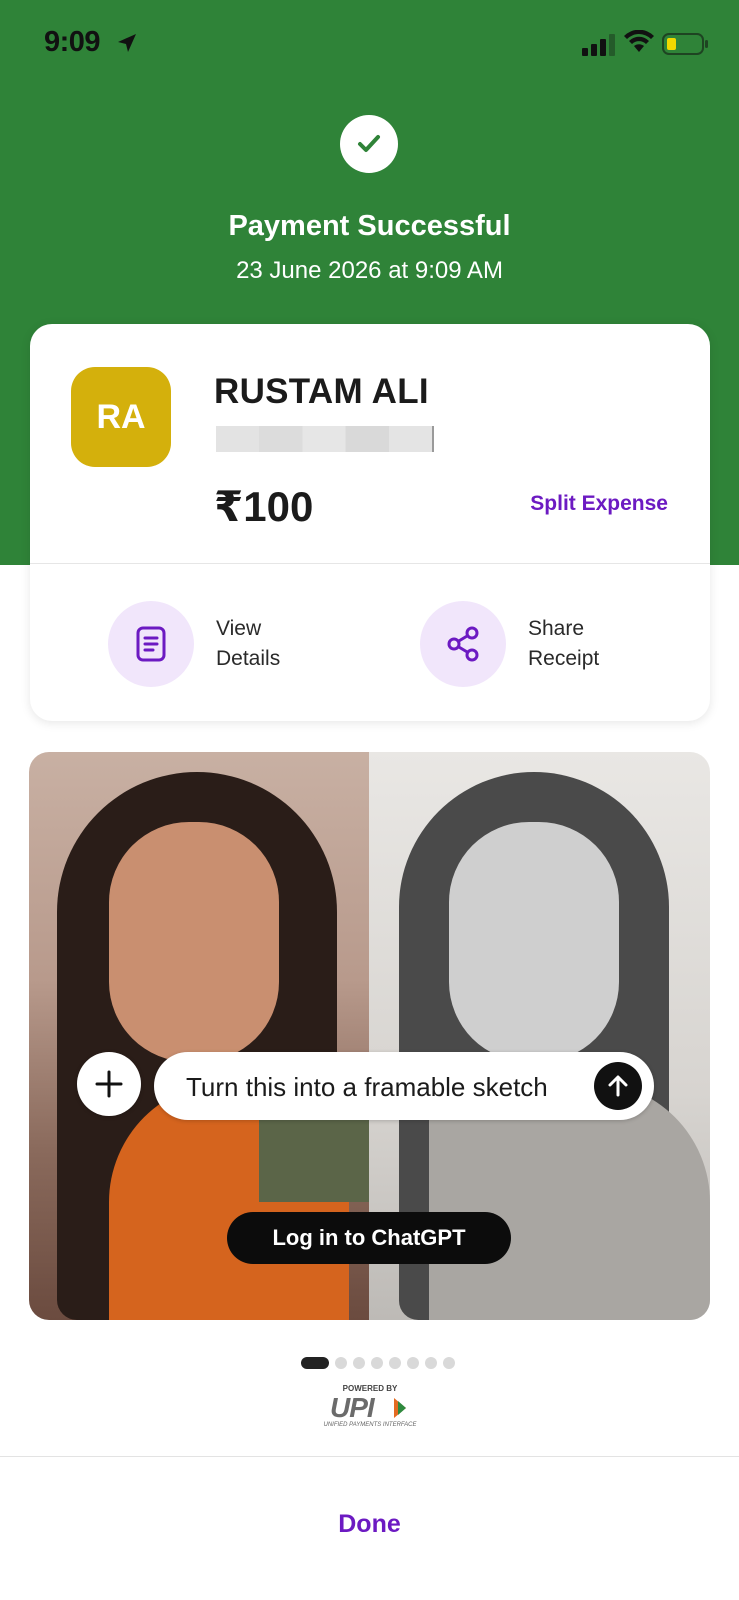 The width and height of the screenshot is (739, 1600). I want to click on arrow-up-icon, so click(618, 1086).